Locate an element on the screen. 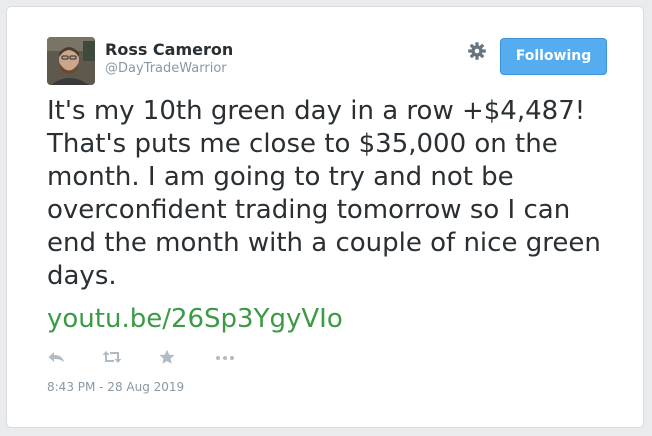 Image resolution: width=652 pixels, height=436 pixels. tweet-timestamp: 8:43 PM - 28 Aug 2019 is located at coordinates (115, 387).